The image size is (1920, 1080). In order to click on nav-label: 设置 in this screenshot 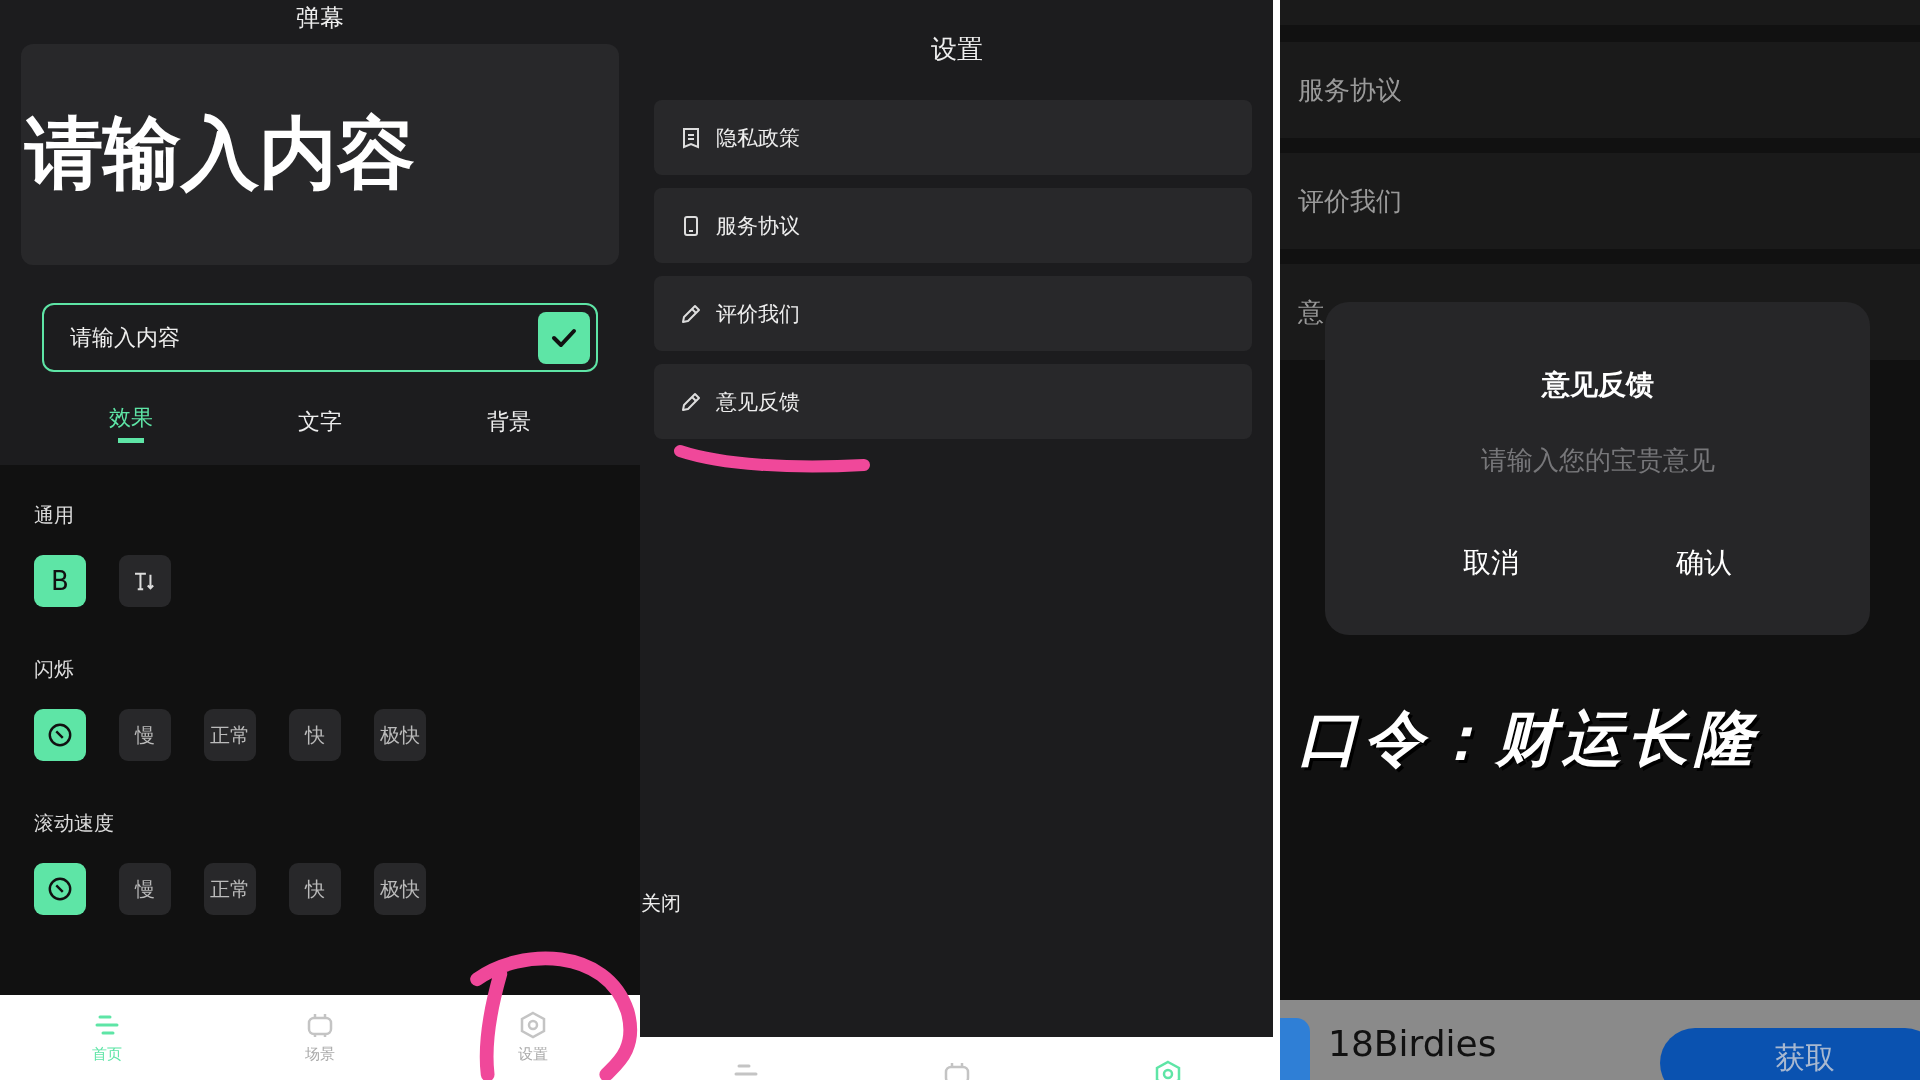, I will do `click(533, 1054)`.